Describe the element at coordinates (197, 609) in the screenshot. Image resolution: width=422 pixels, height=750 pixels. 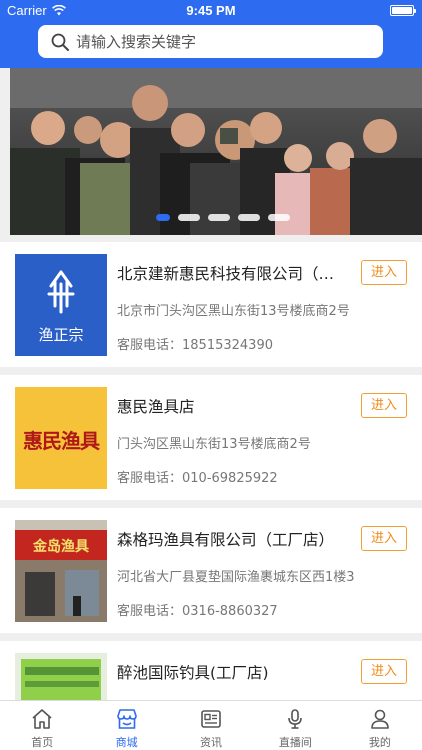
I see `store-phone: 客服电话：0316-8860327` at that location.